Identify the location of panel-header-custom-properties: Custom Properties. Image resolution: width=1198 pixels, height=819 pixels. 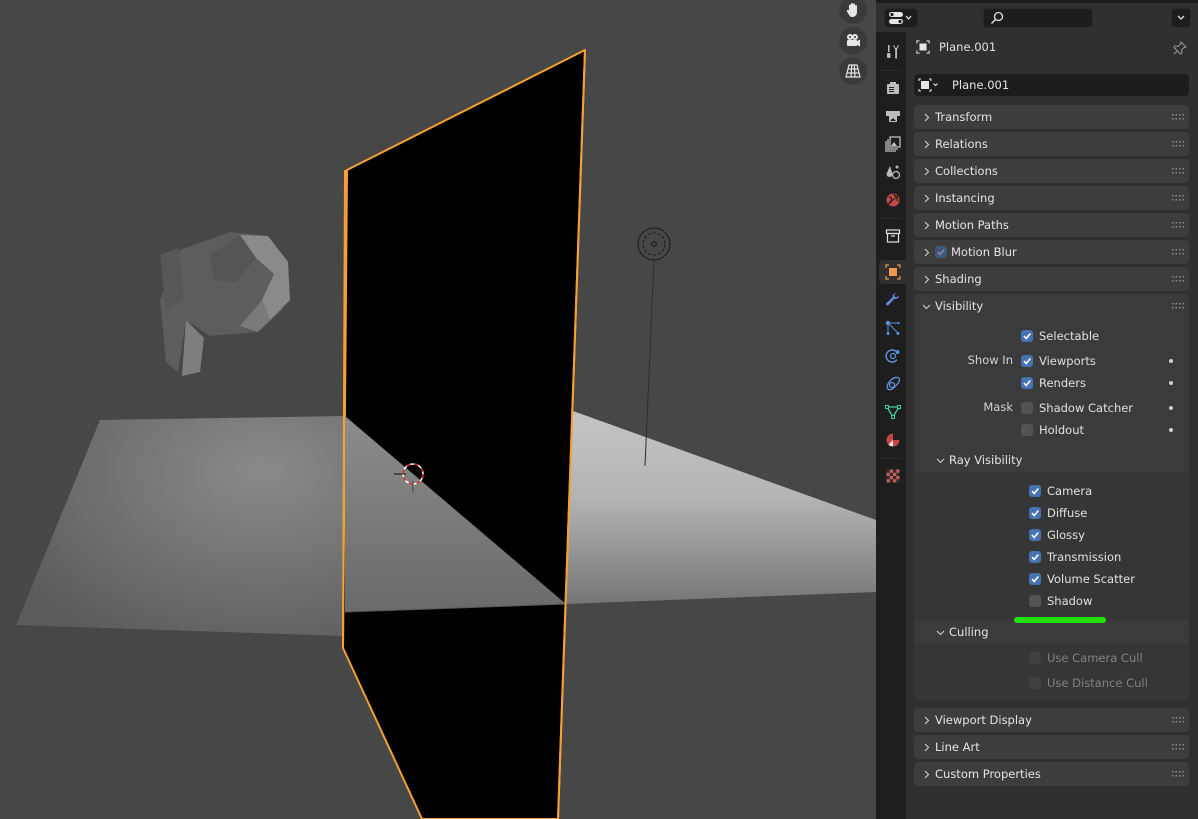
(1051, 774).